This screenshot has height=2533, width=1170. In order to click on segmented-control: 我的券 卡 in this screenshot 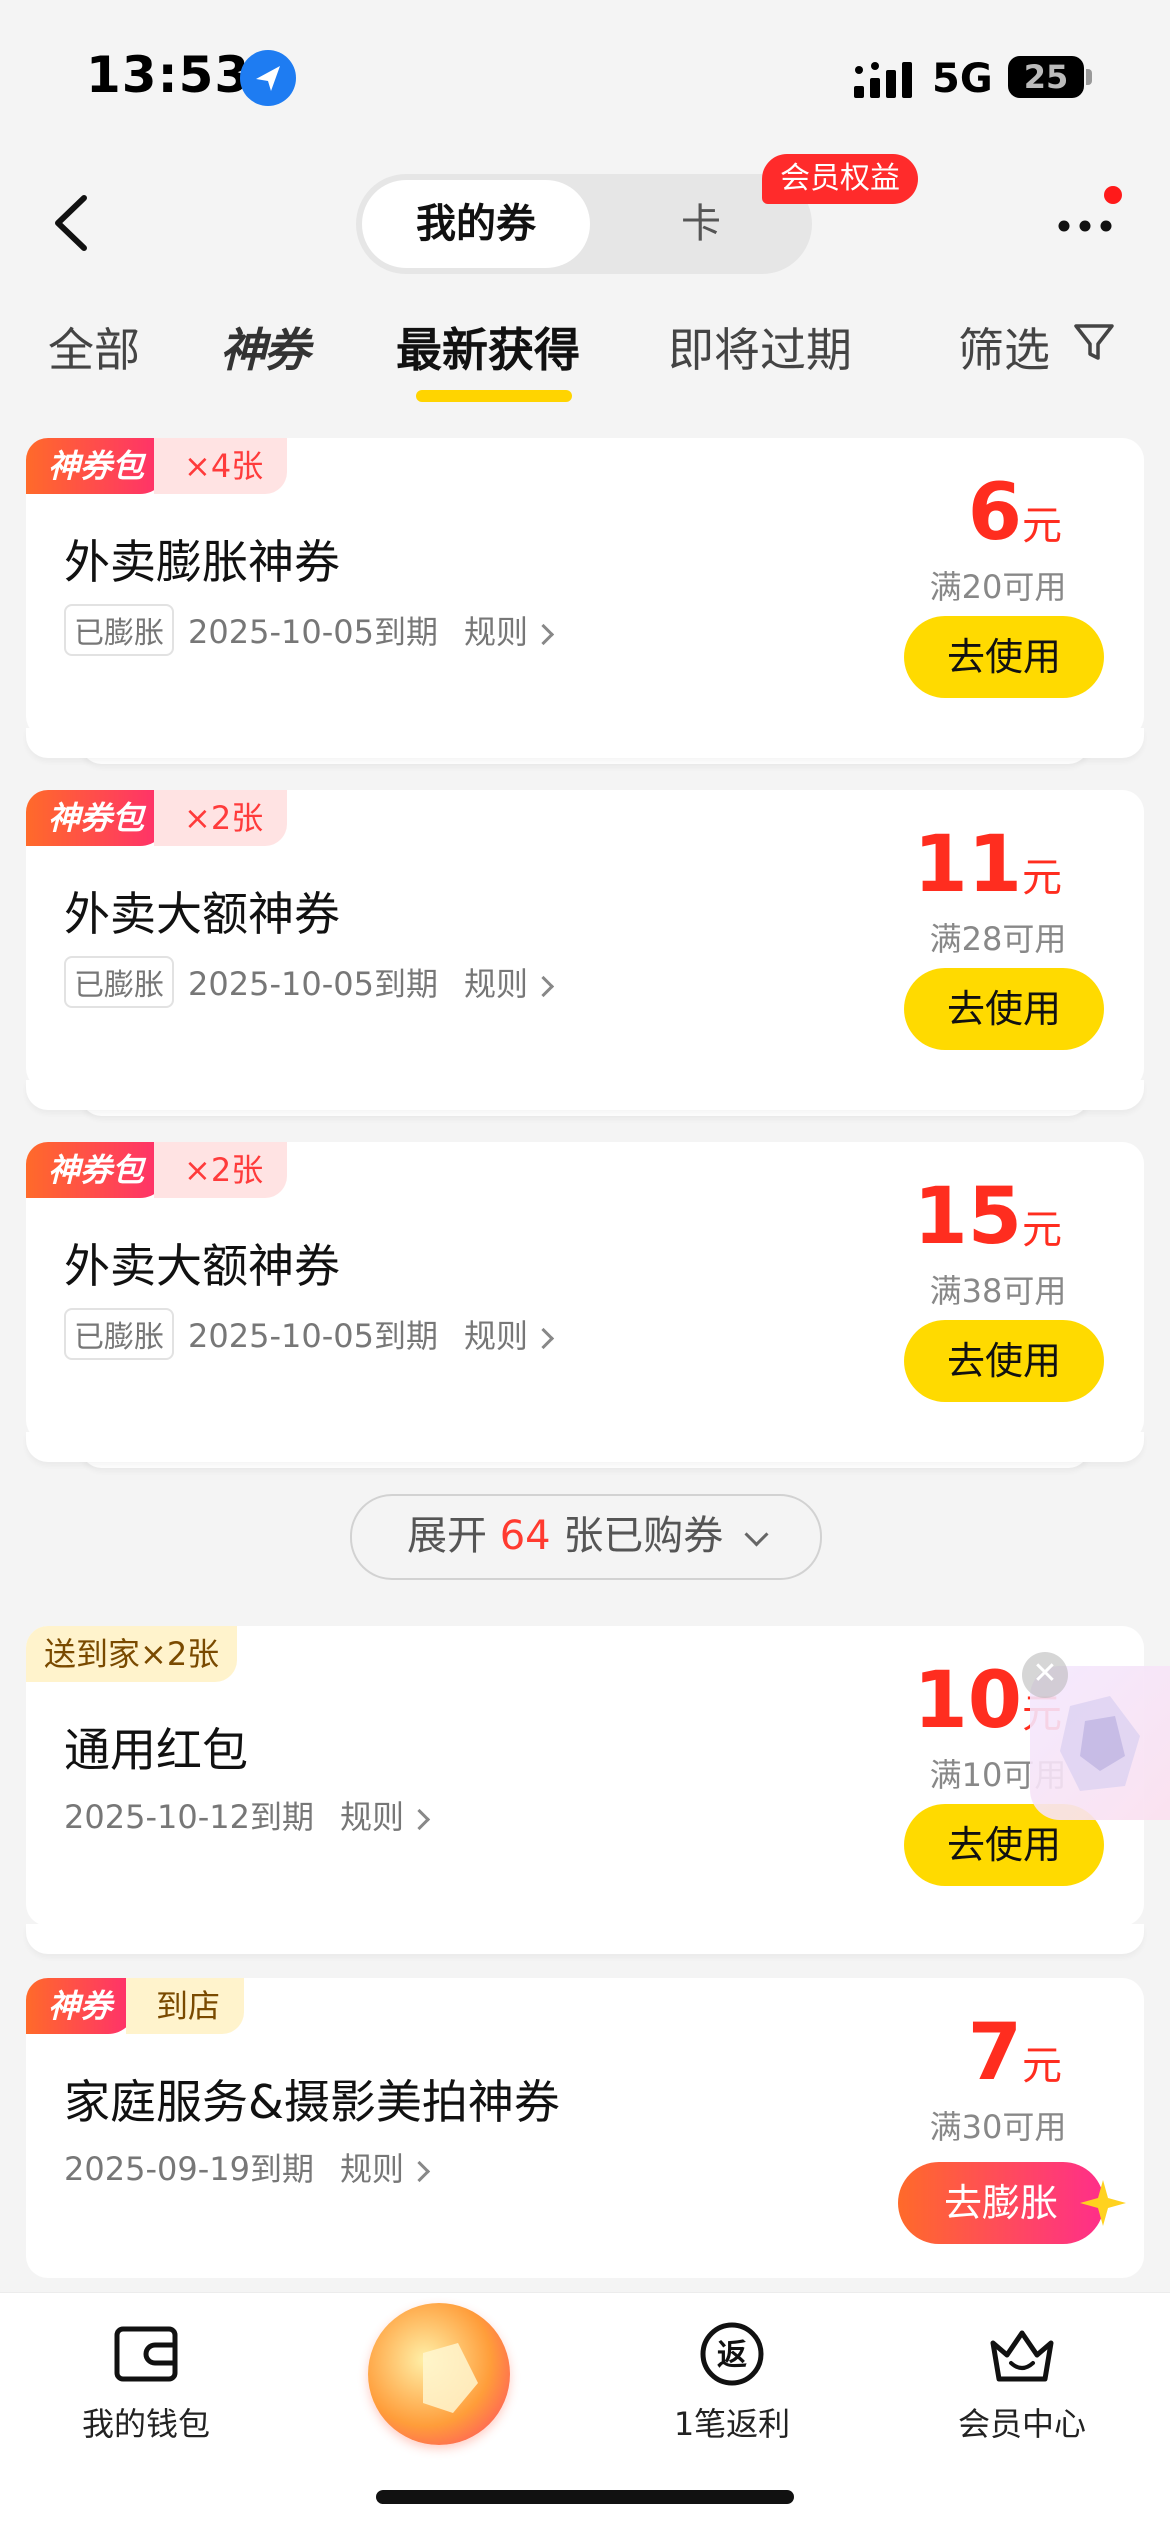, I will do `click(584, 224)`.